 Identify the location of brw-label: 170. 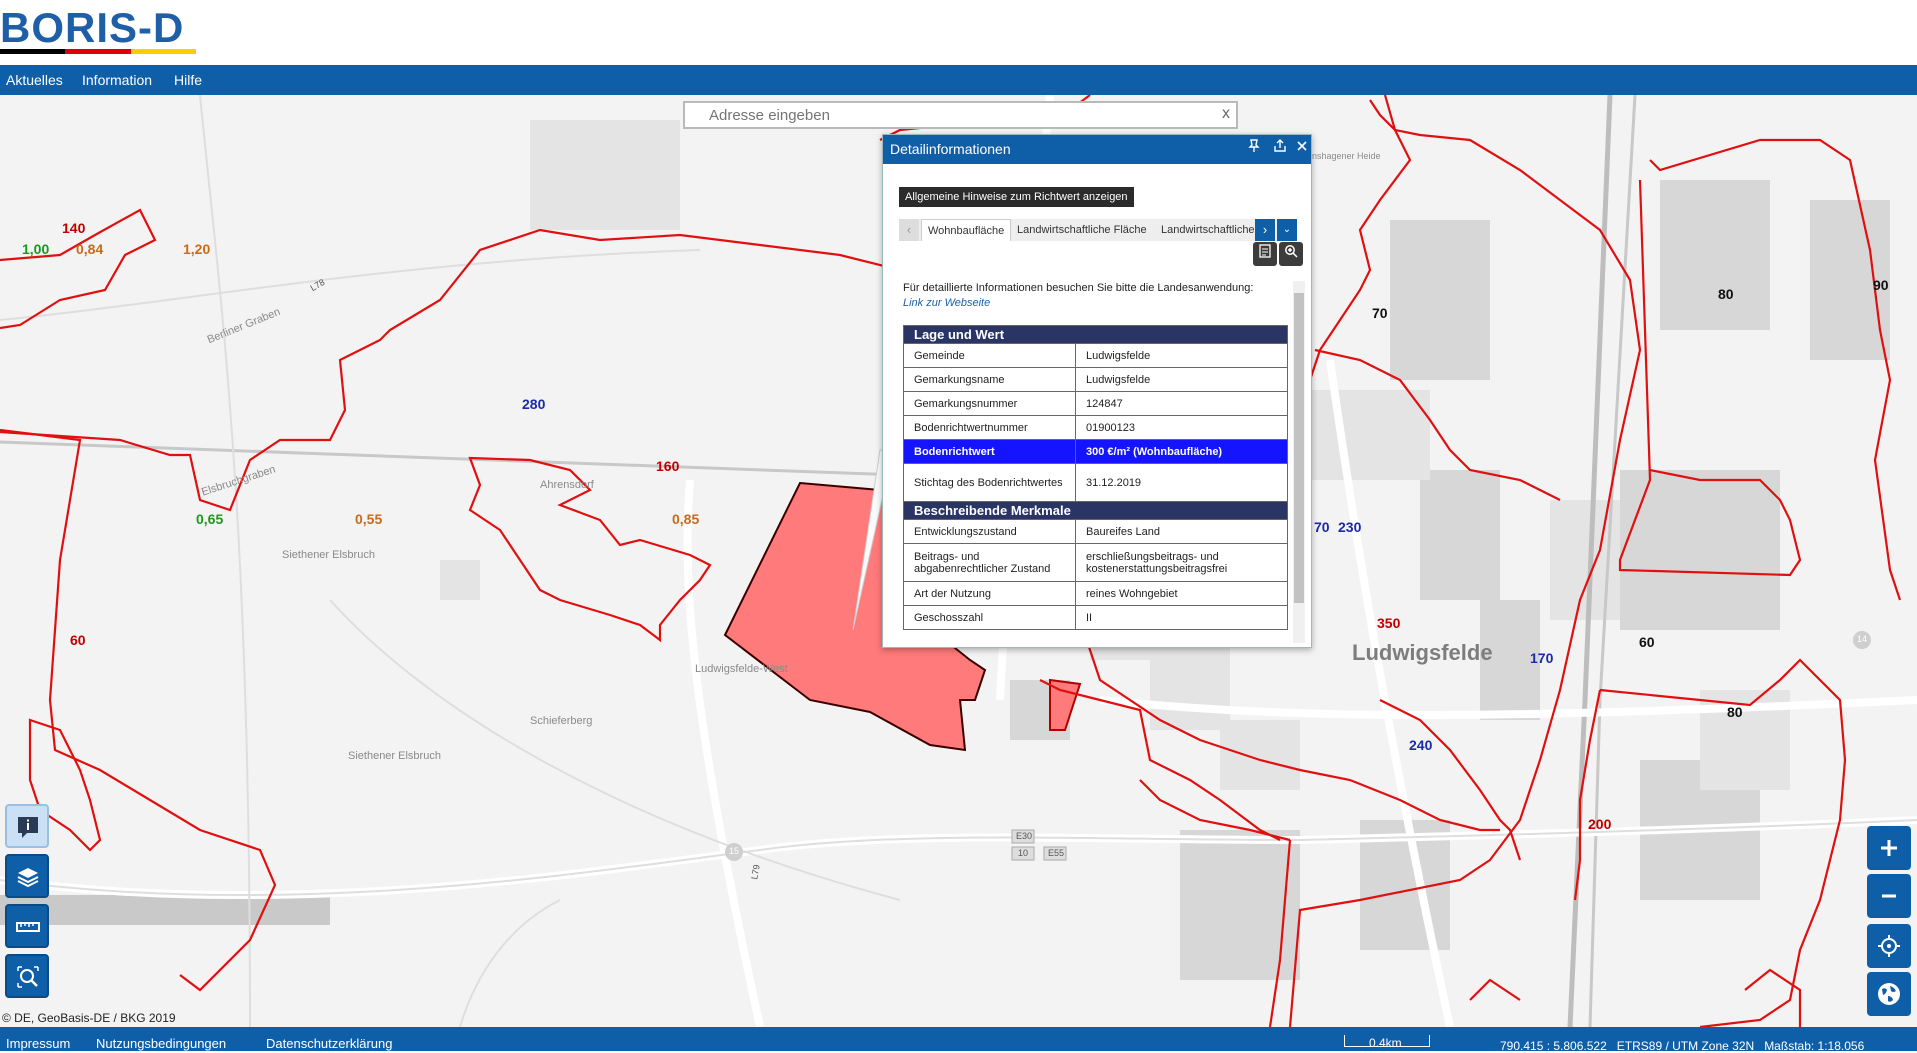
(1542, 658).